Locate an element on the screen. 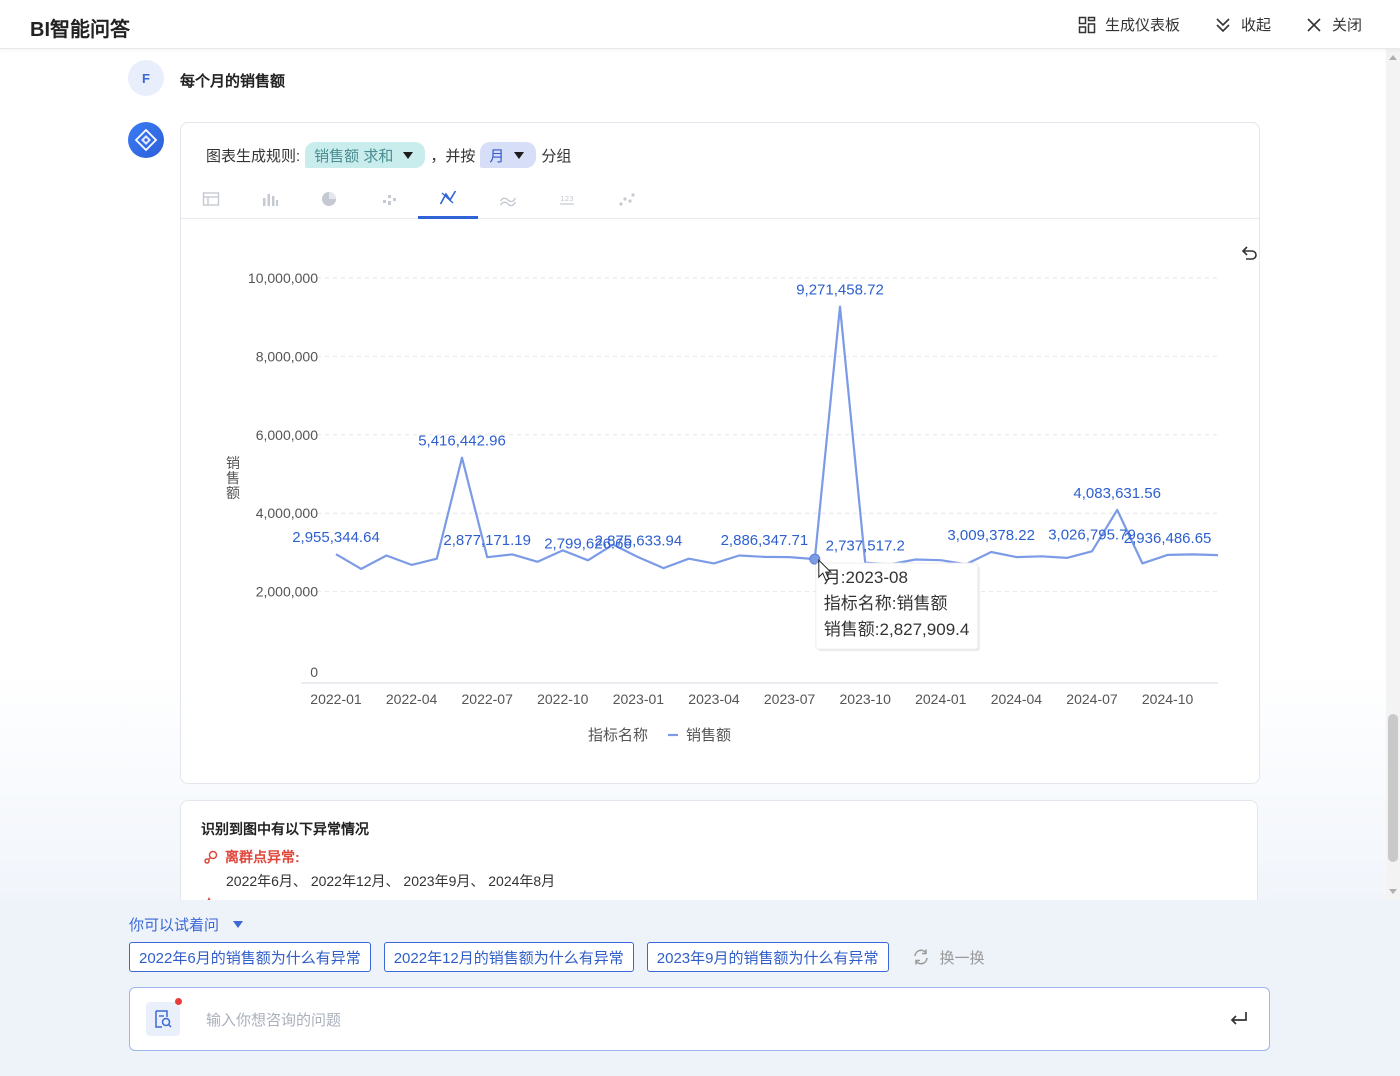  suggestion-chip: 2022年6月的销售额为什么有异常 is located at coordinates (250, 957).